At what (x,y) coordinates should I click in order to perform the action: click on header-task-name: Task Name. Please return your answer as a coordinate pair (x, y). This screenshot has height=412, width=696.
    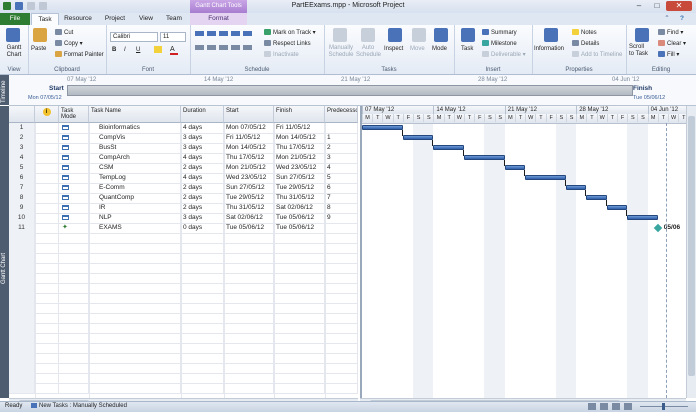
    Looking at the image, I should click on (135, 114).